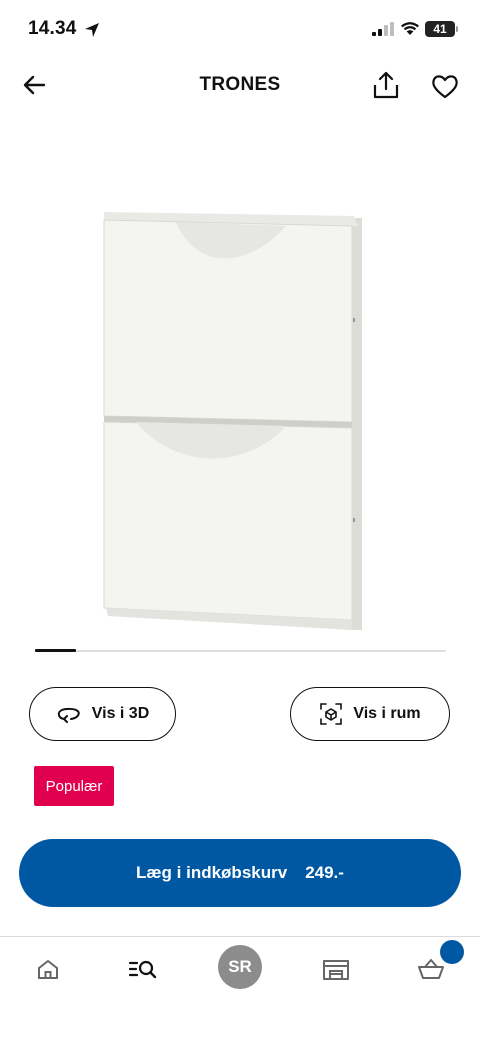 This screenshot has height=1039, width=480. I want to click on search-list-icon, so click(142, 969).